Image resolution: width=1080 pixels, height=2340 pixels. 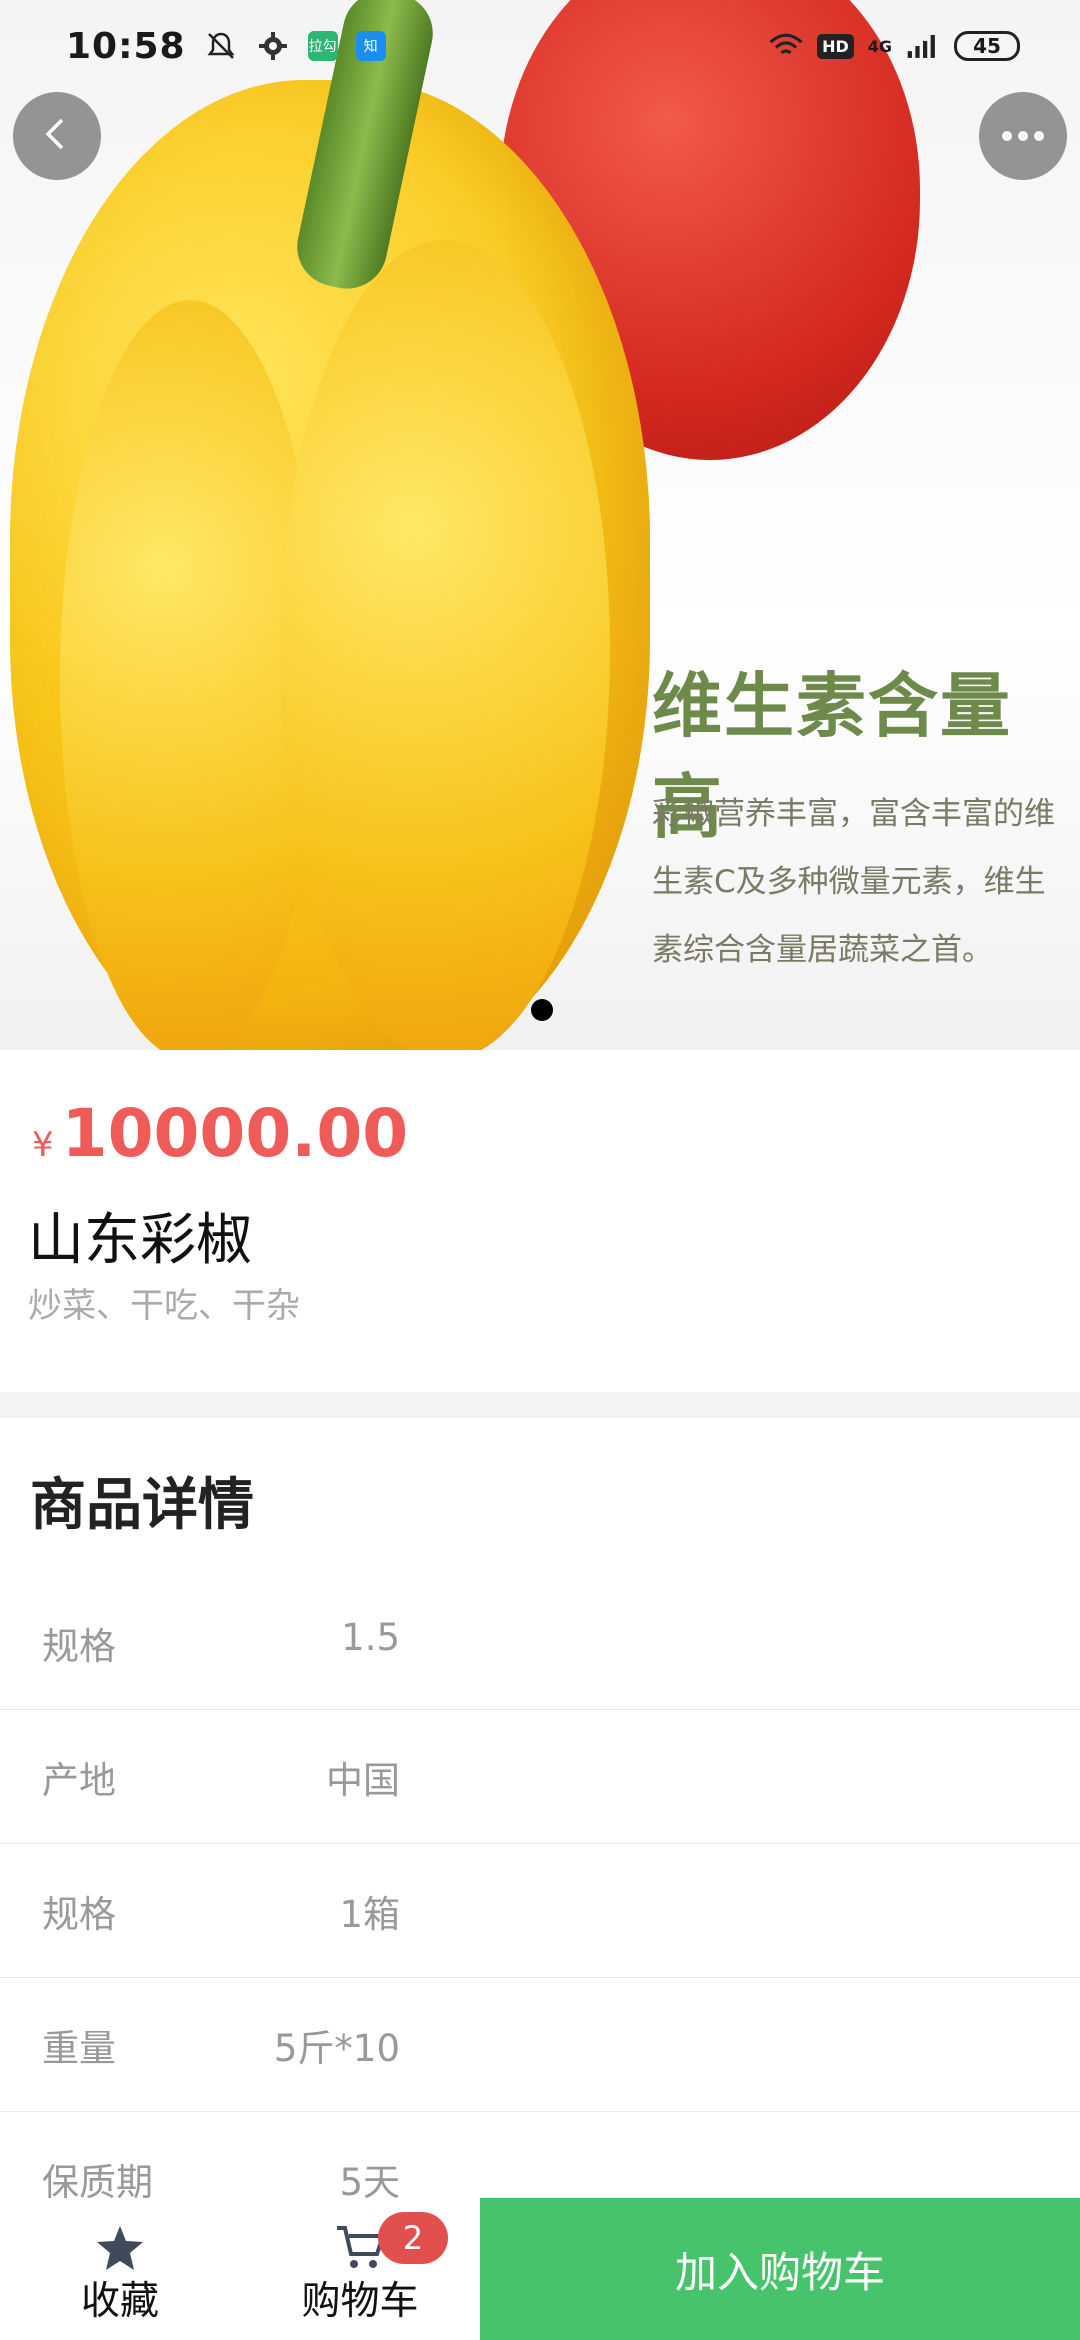 I want to click on banner-description: 彩椒营养丰富，富含丰富的维生素C及多种微量元素，维生素综合含量居蔬菜之首。, so click(x=853, y=882).